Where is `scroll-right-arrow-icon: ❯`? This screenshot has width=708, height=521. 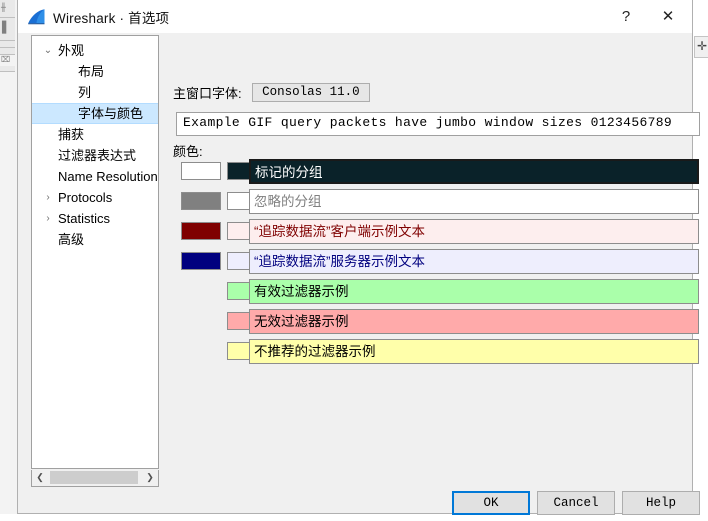
scroll-right-arrow-icon: ❯ is located at coordinates (150, 477).